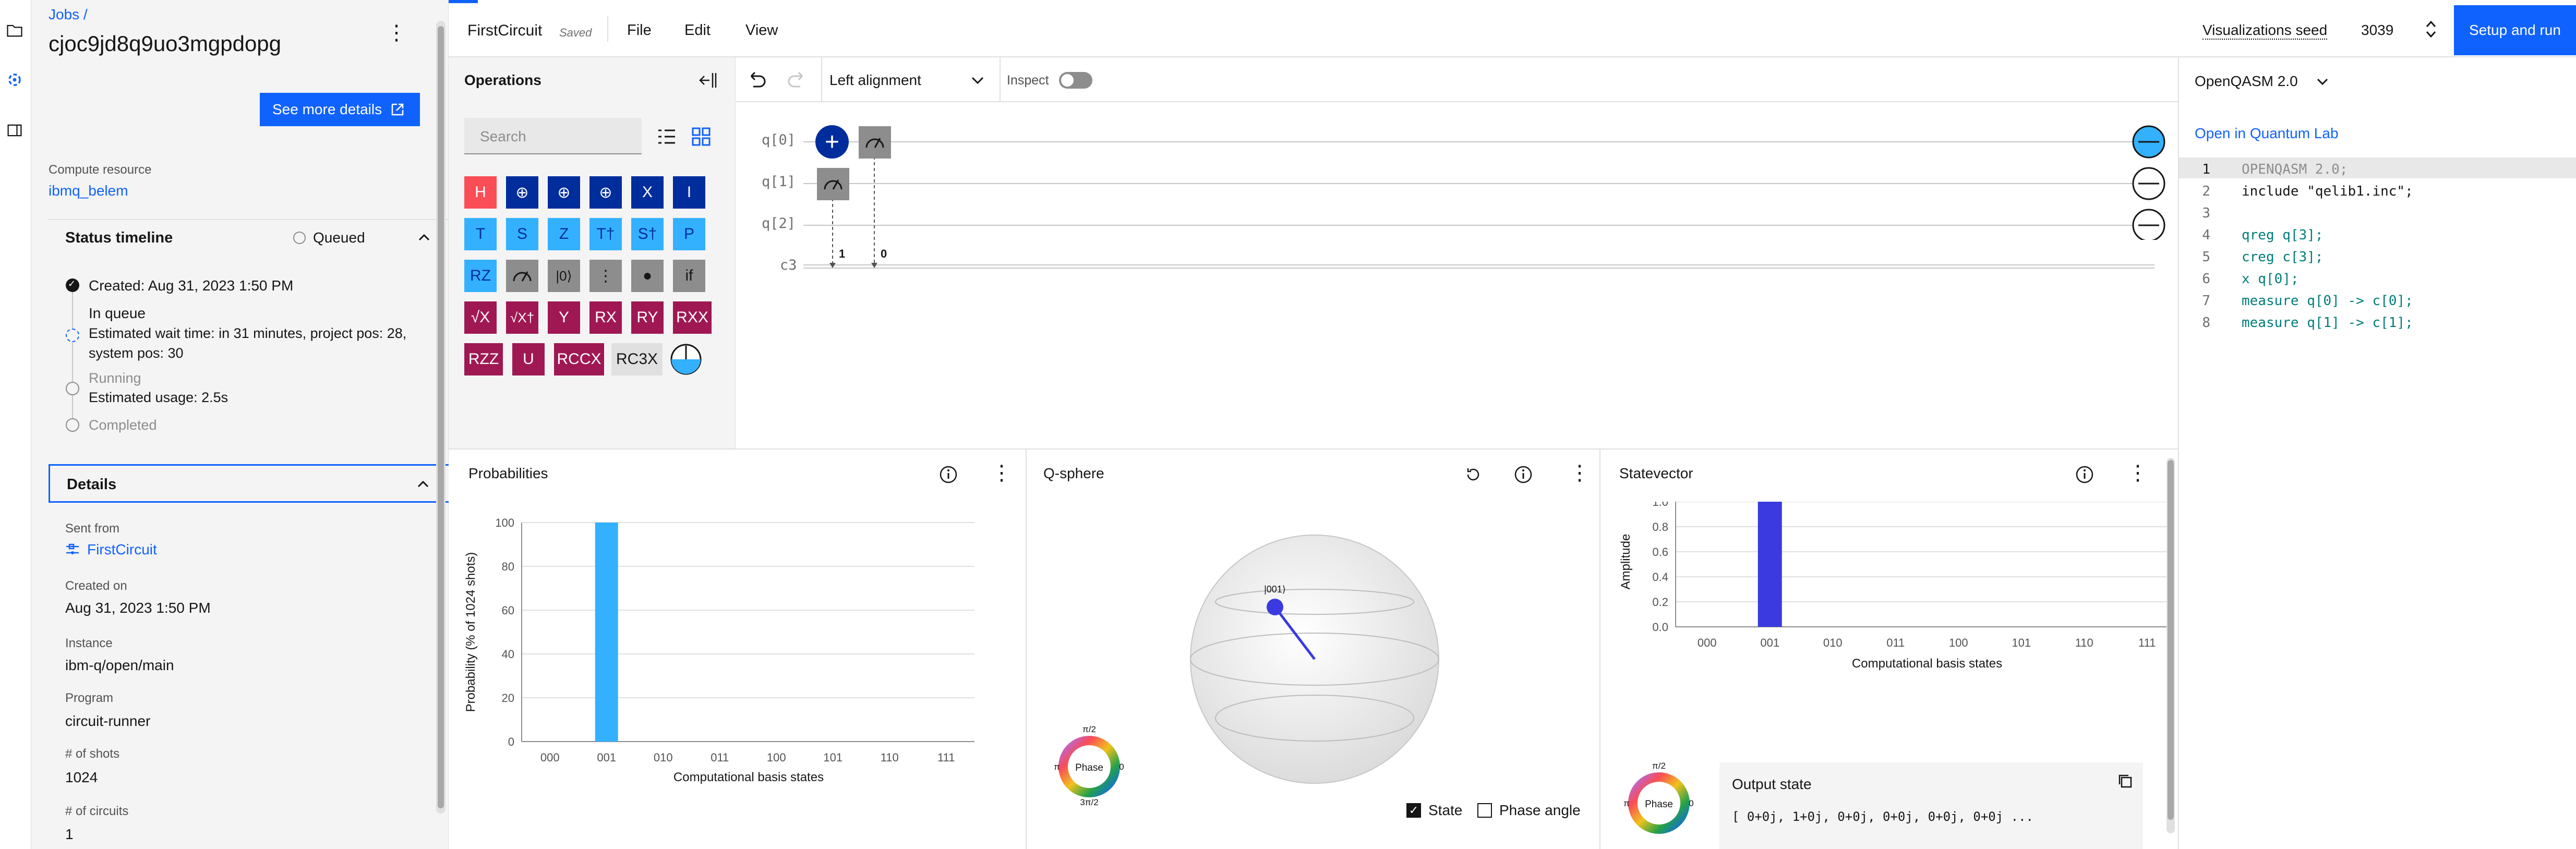 The image size is (2576, 849). I want to click on panel-icon, so click(14, 130).